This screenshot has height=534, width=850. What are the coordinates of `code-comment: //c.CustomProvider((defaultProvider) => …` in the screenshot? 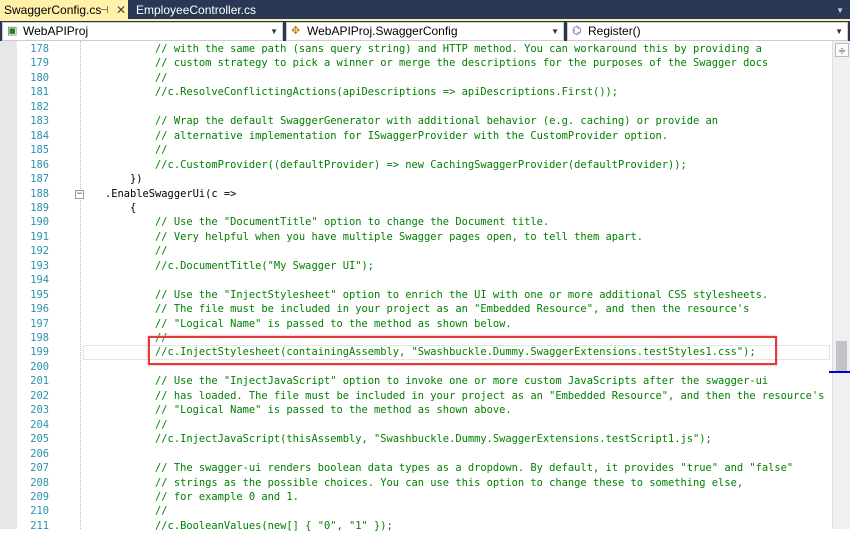 It's located at (396, 164).